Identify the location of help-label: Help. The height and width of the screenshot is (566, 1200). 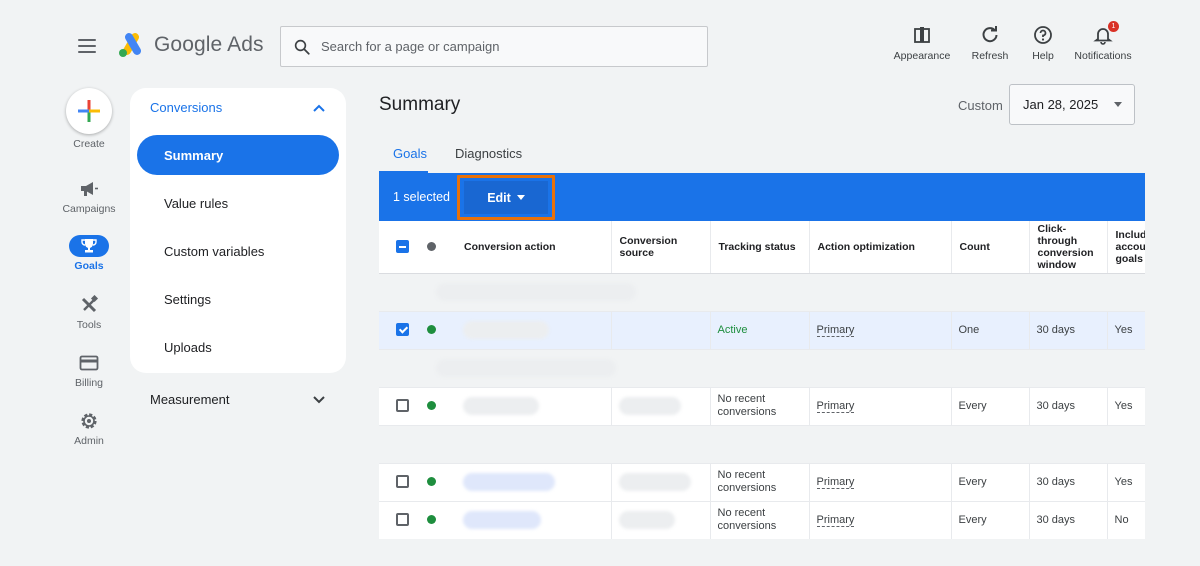
(1043, 56).